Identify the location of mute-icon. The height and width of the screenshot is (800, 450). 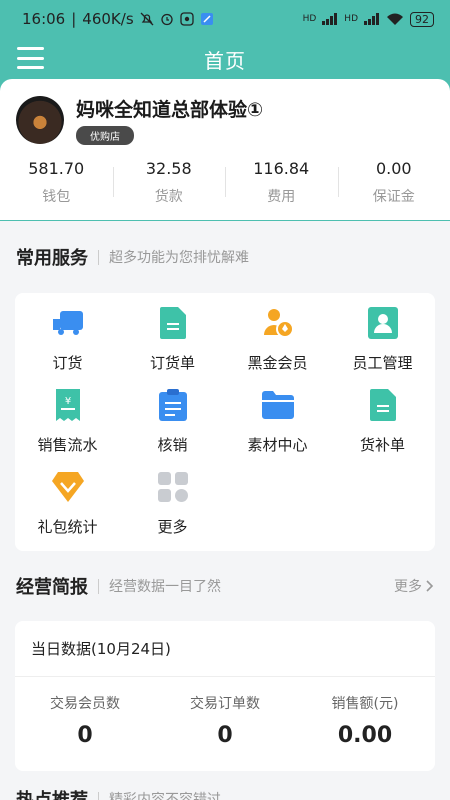
(147, 19).